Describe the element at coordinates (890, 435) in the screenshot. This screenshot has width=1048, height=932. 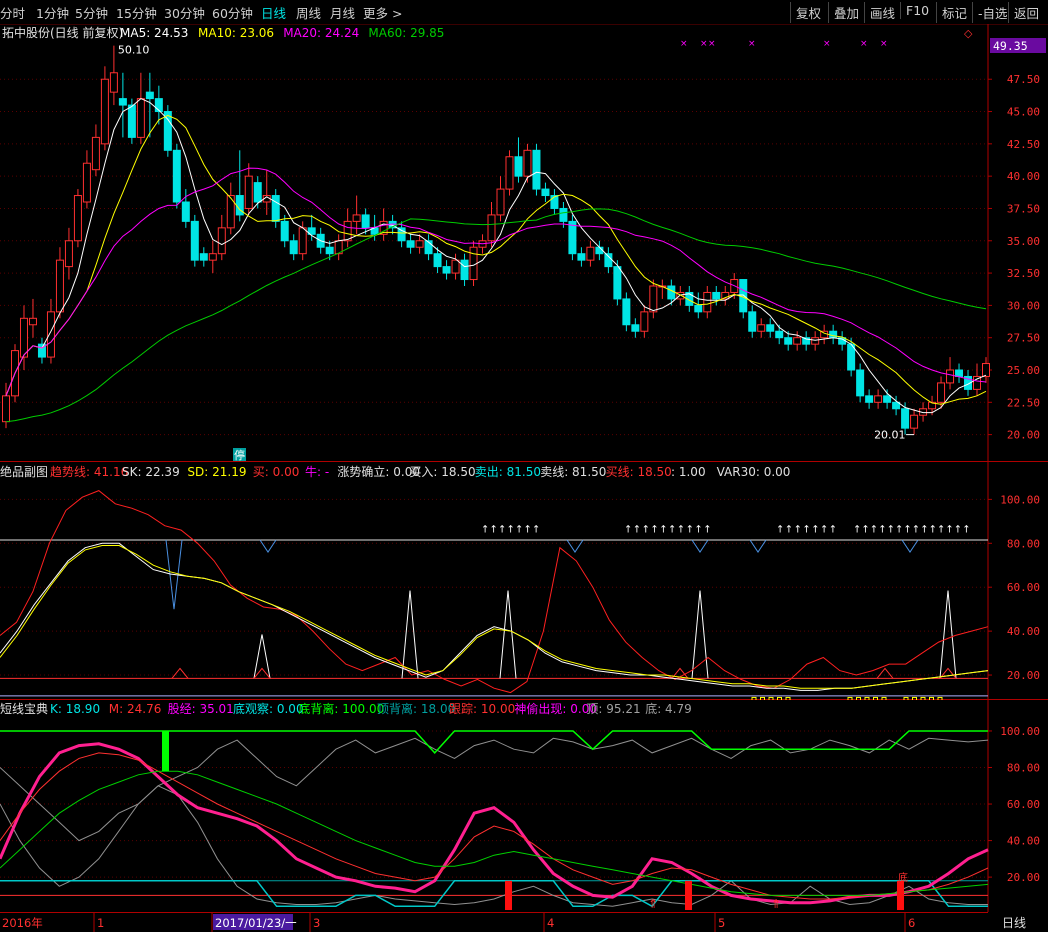
I see `low-price-label: 20.01` at that location.